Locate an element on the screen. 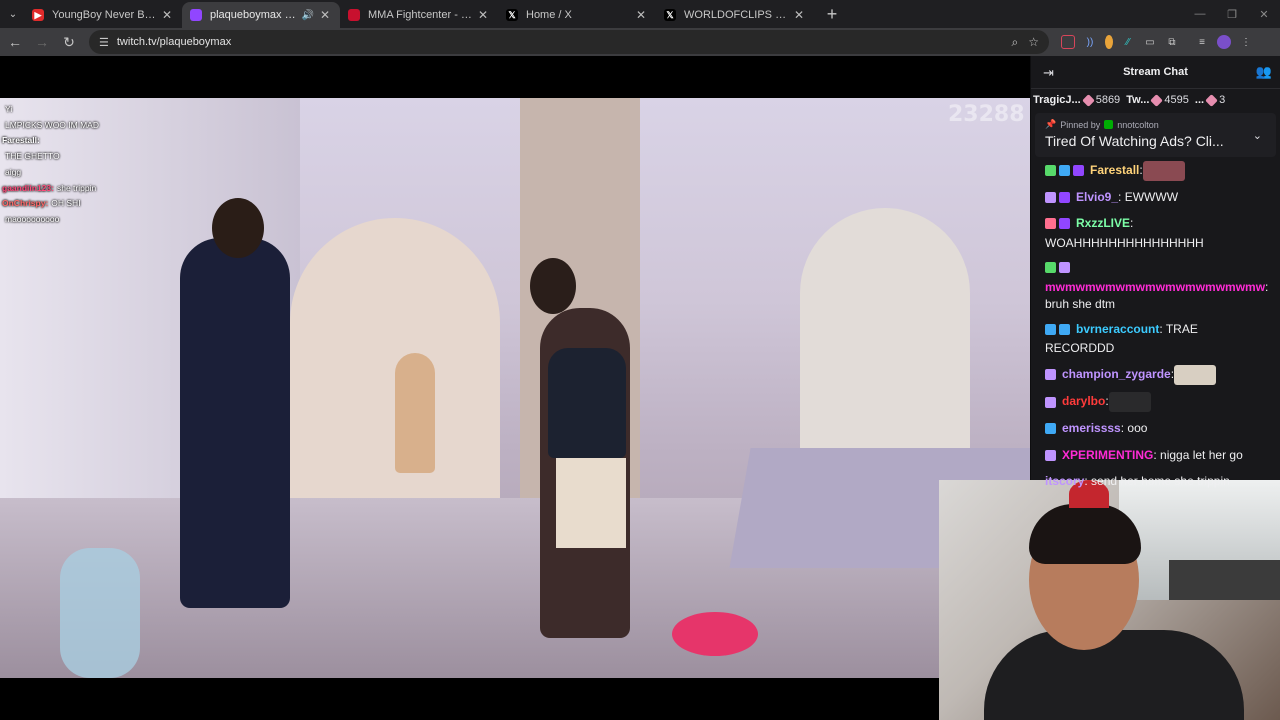  gift-leaderboard: TragicJ... 5869 Tw... 4595 ... 3 is located at coordinates (1155, 100).